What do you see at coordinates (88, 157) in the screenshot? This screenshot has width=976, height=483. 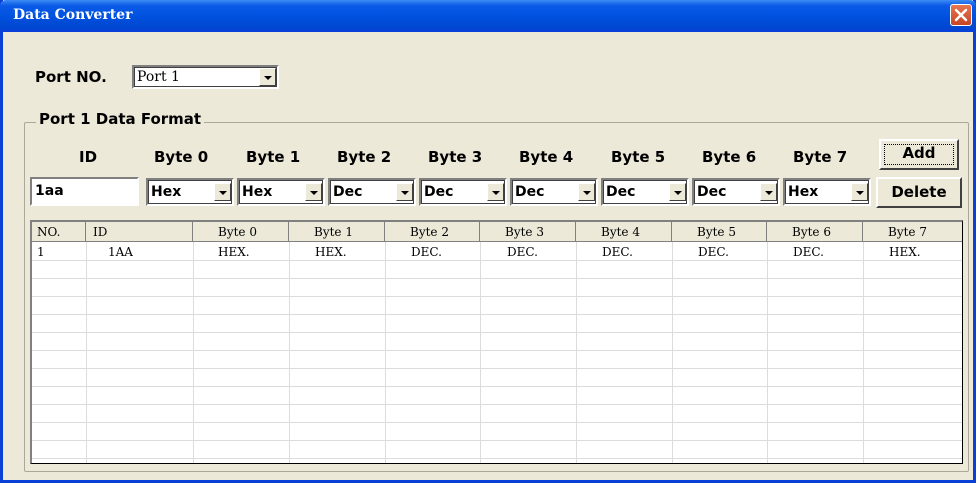 I see `id-header: ID` at bounding box center [88, 157].